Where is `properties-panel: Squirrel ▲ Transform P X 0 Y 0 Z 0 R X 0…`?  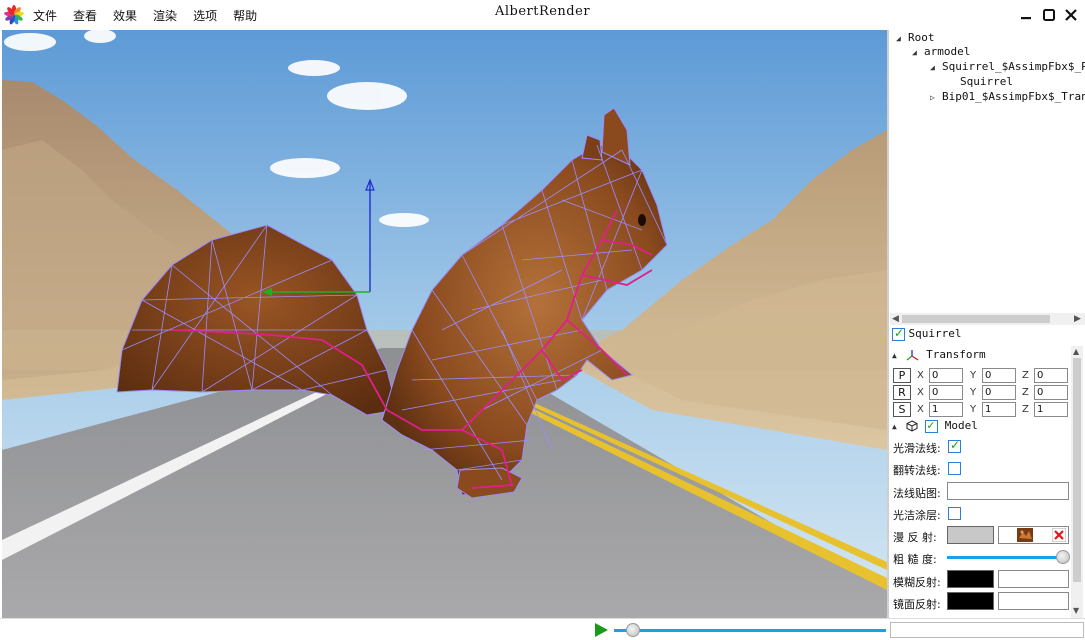
properties-panel: Squirrel ▲ Transform P X 0 Y 0 Z 0 R X 0… is located at coordinates (987, 472).